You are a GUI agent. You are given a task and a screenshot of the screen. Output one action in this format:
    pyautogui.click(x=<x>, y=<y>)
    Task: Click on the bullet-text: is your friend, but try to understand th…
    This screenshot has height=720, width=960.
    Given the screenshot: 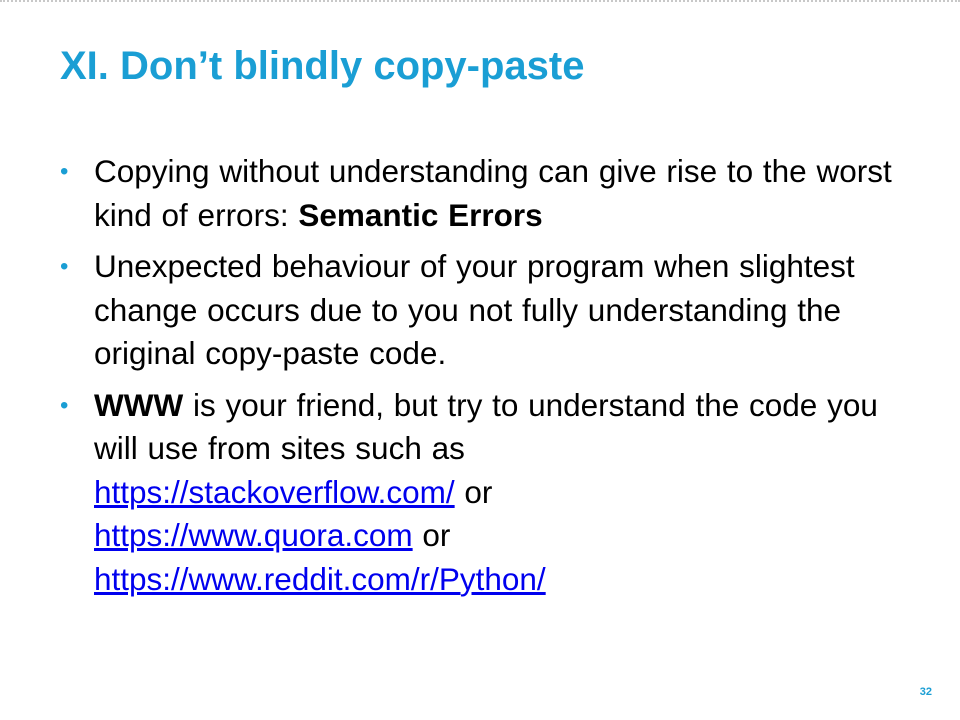 What is the action you would take?
    pyautogui.click(x=486, y=426)
    